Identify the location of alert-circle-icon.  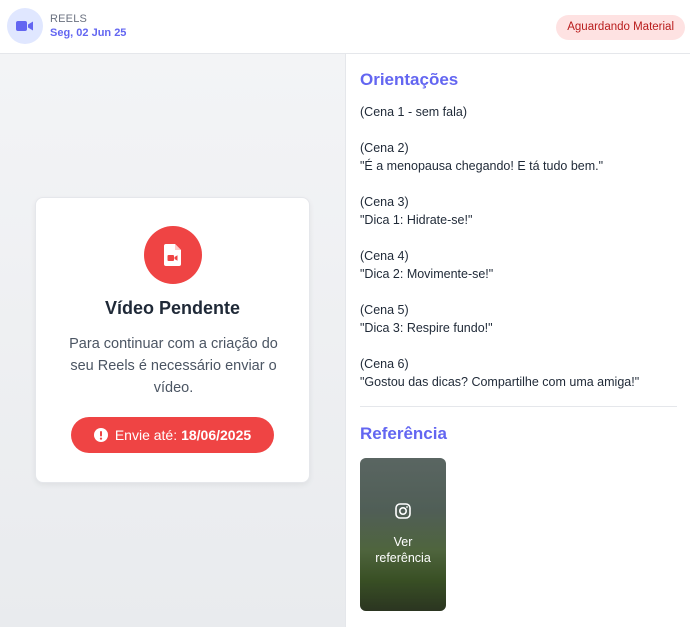
(100, 435).